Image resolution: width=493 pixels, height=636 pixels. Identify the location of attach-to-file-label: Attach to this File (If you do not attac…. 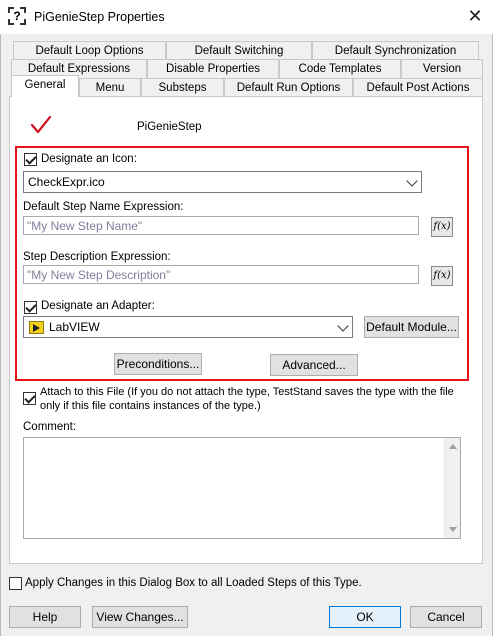
(247, 399).